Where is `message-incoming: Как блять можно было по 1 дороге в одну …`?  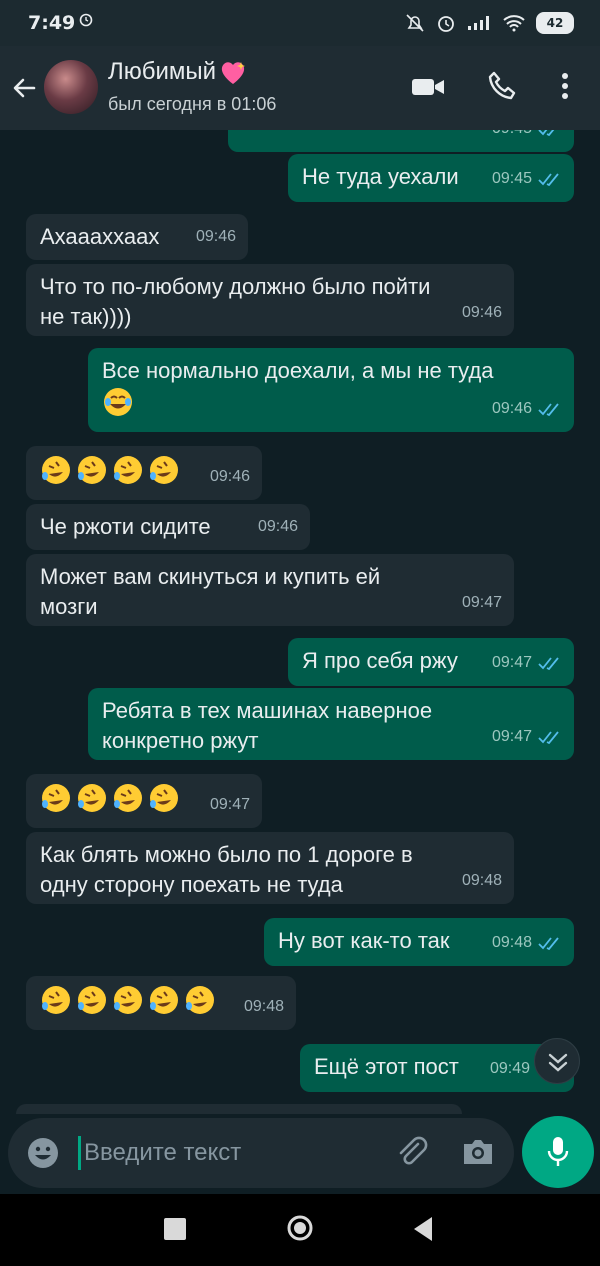 message-incoming: Как блять можно было по 1 дороге в одну … is located at coordinates (270, 868).